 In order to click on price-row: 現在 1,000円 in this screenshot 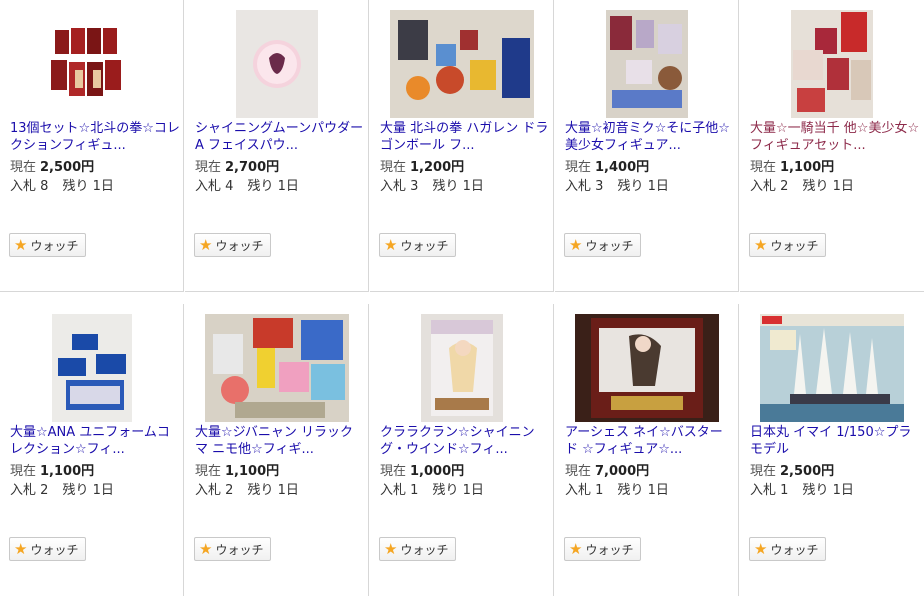, I will do `click(422, 469)`.